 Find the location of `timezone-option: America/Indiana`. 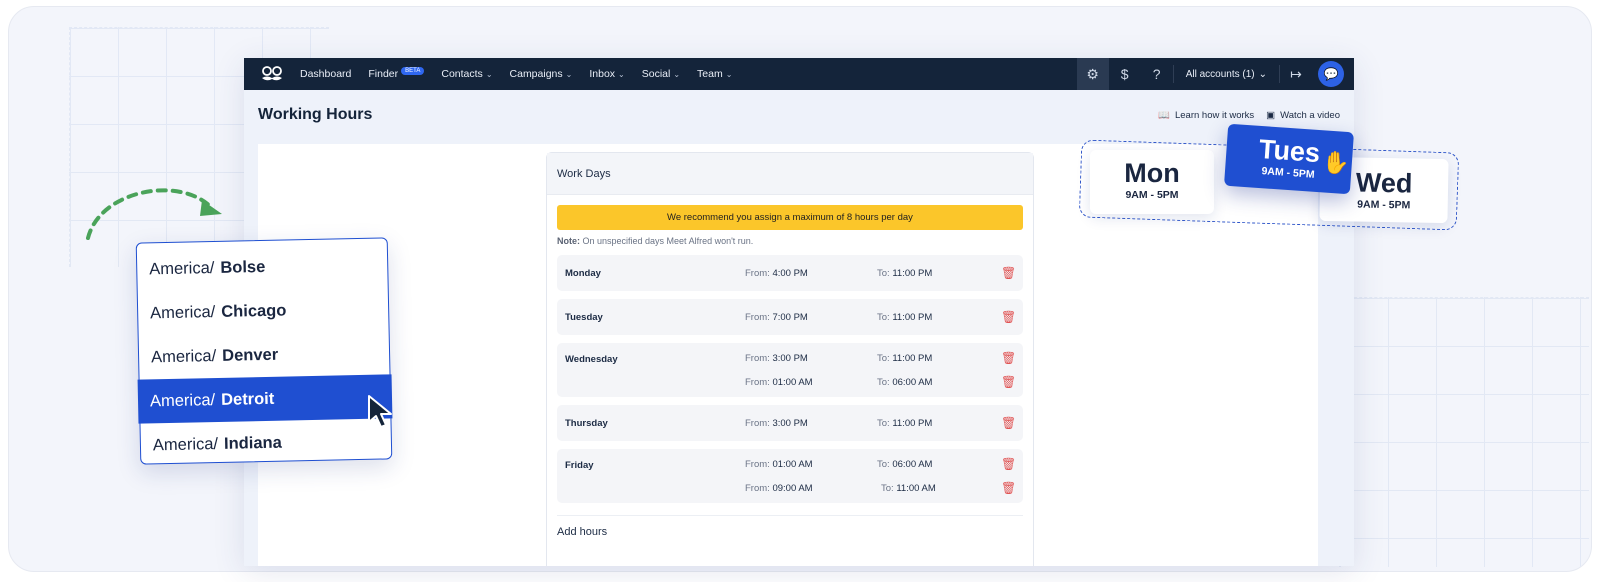

timezone-option: America/Indiana is located at coordinates (265, 442).